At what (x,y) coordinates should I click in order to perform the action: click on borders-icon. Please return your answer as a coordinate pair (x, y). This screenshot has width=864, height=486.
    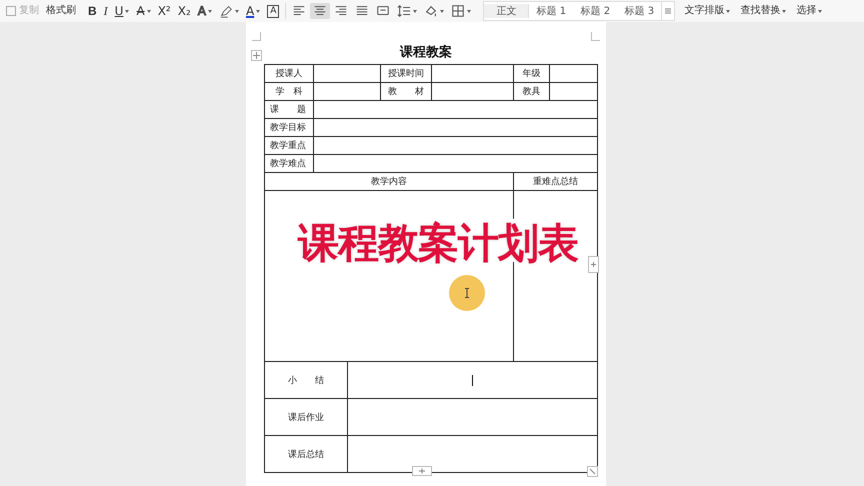
    Looking at the image, I should click on (458, 11).